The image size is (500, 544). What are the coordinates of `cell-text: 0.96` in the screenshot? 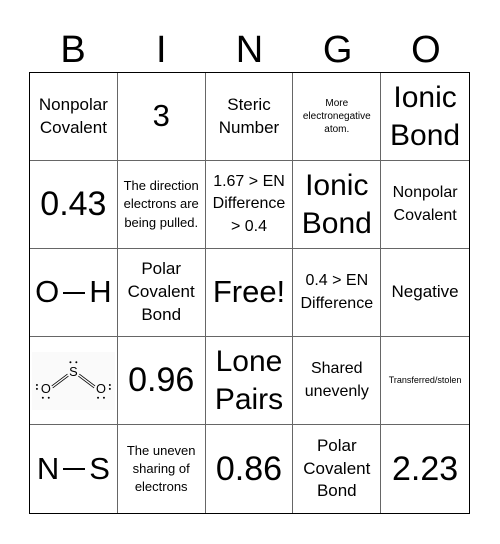 It's located at (161, 380).